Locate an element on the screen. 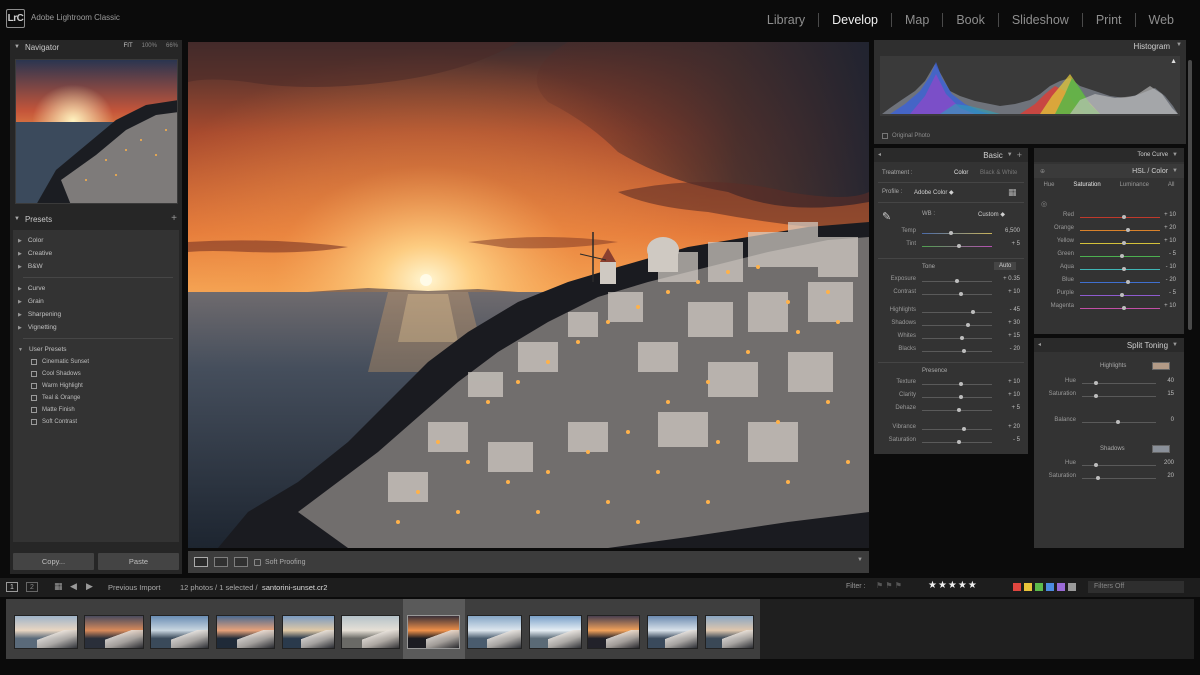 The width and height of the screenshot is (1200, 675). slider-value: - 45 is located at coordinates (1015, 310).